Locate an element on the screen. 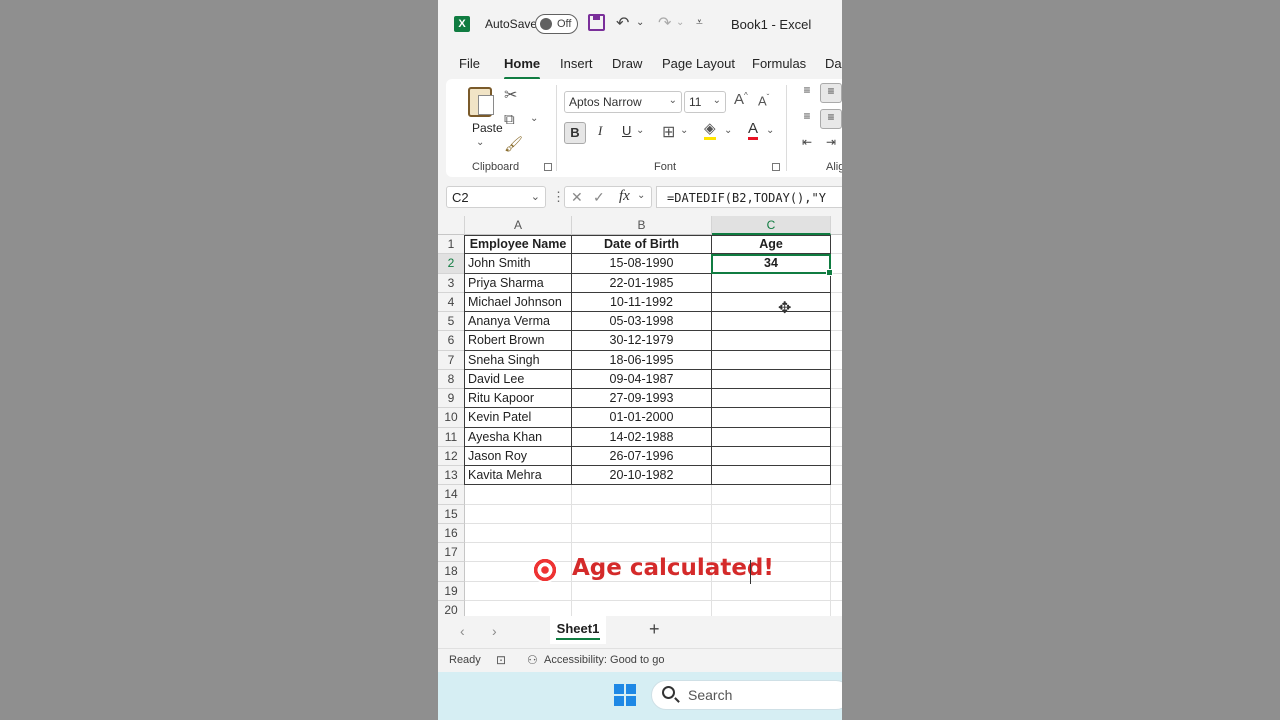  cell-A15 is located at coordinates (518, 514).